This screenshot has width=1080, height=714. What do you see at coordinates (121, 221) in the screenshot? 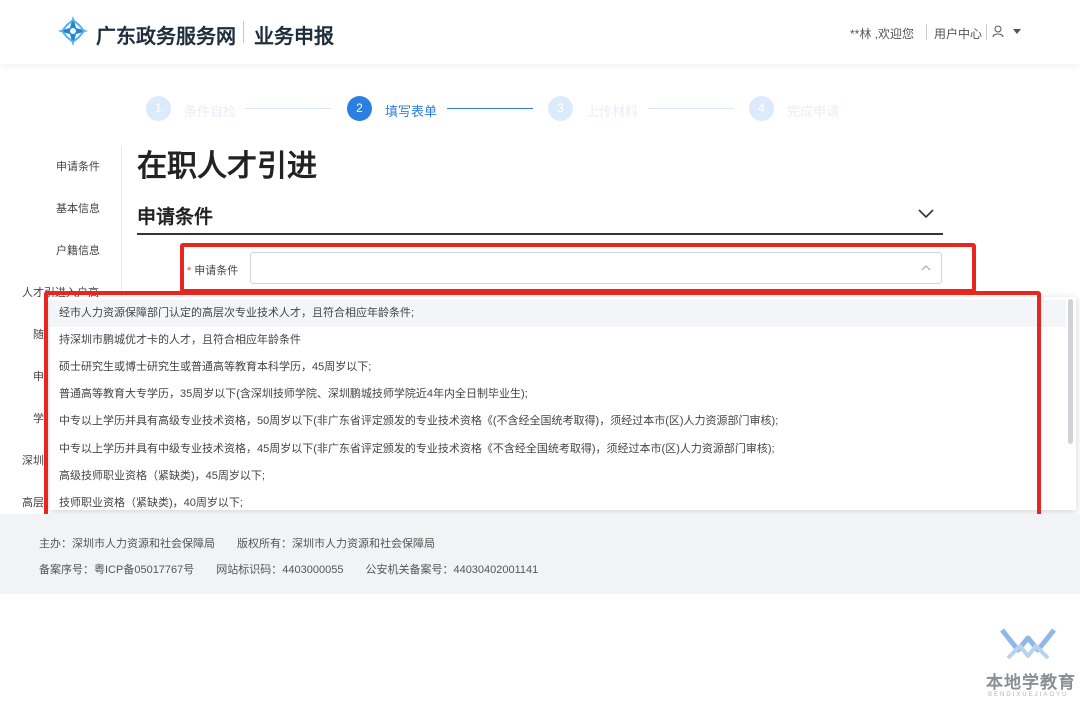
I see `side-nav-divider` at bounding box center [121, 221].